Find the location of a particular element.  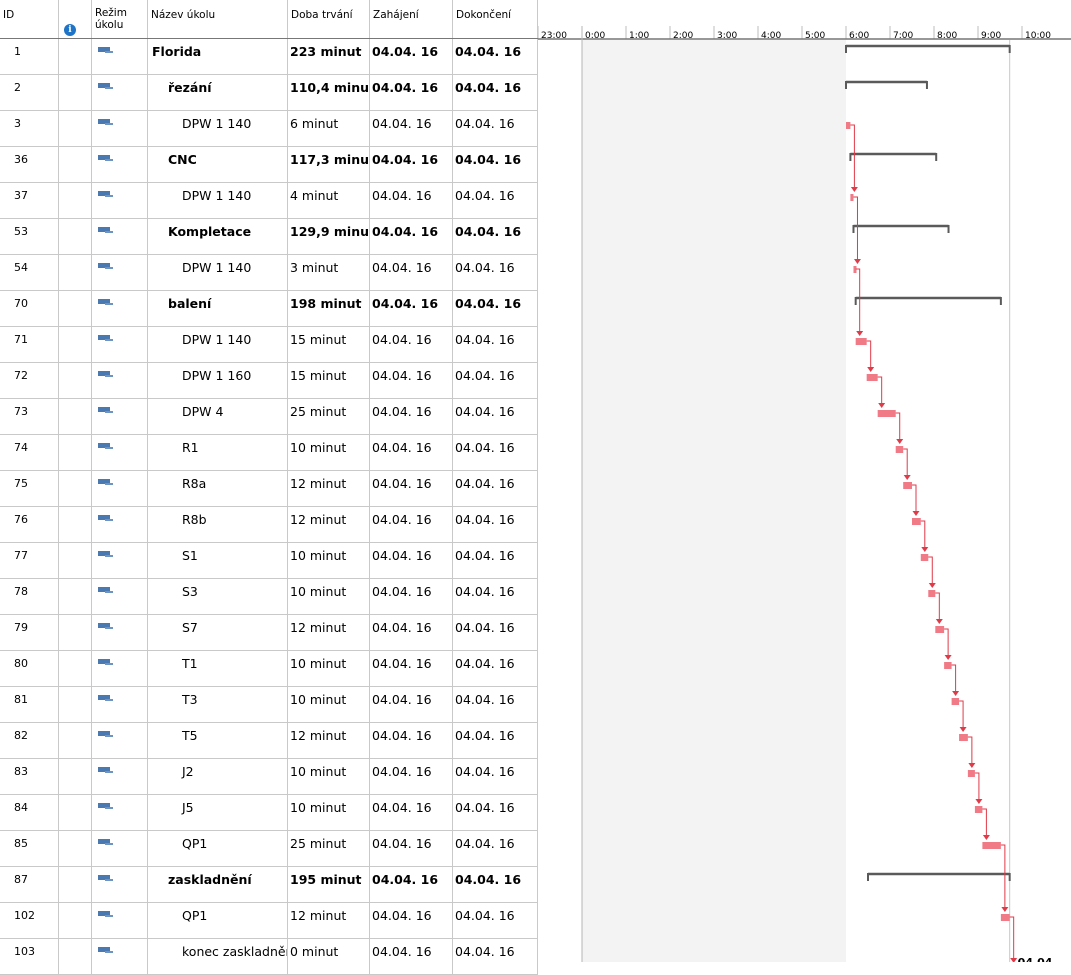

column-header-mode: Režim úkolu is located at coordinates (120, 19).